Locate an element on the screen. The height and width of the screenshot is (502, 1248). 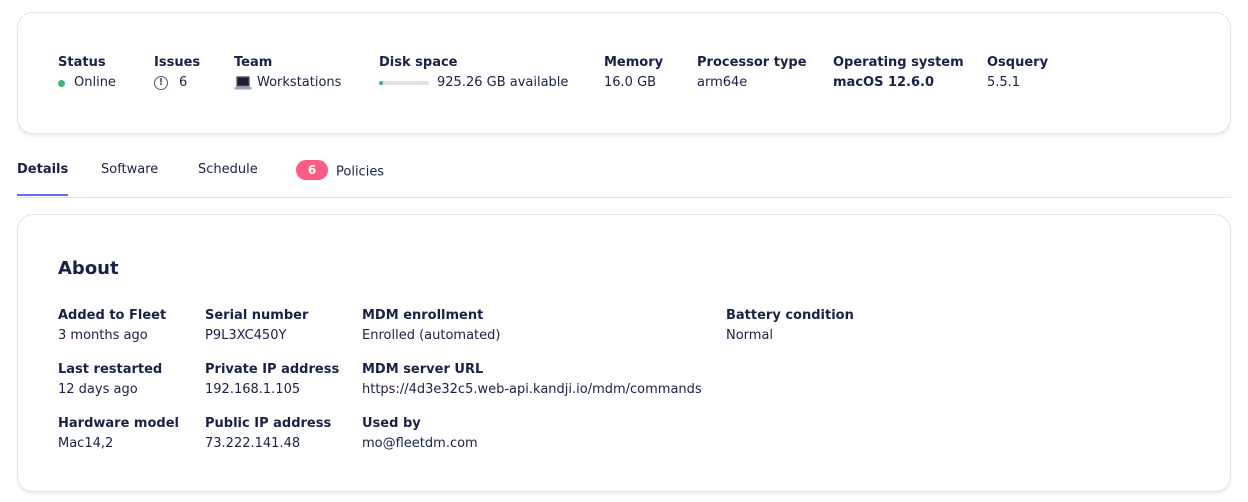
disk-space-value: 925.26 GB available is located at coordinates (503, 82).